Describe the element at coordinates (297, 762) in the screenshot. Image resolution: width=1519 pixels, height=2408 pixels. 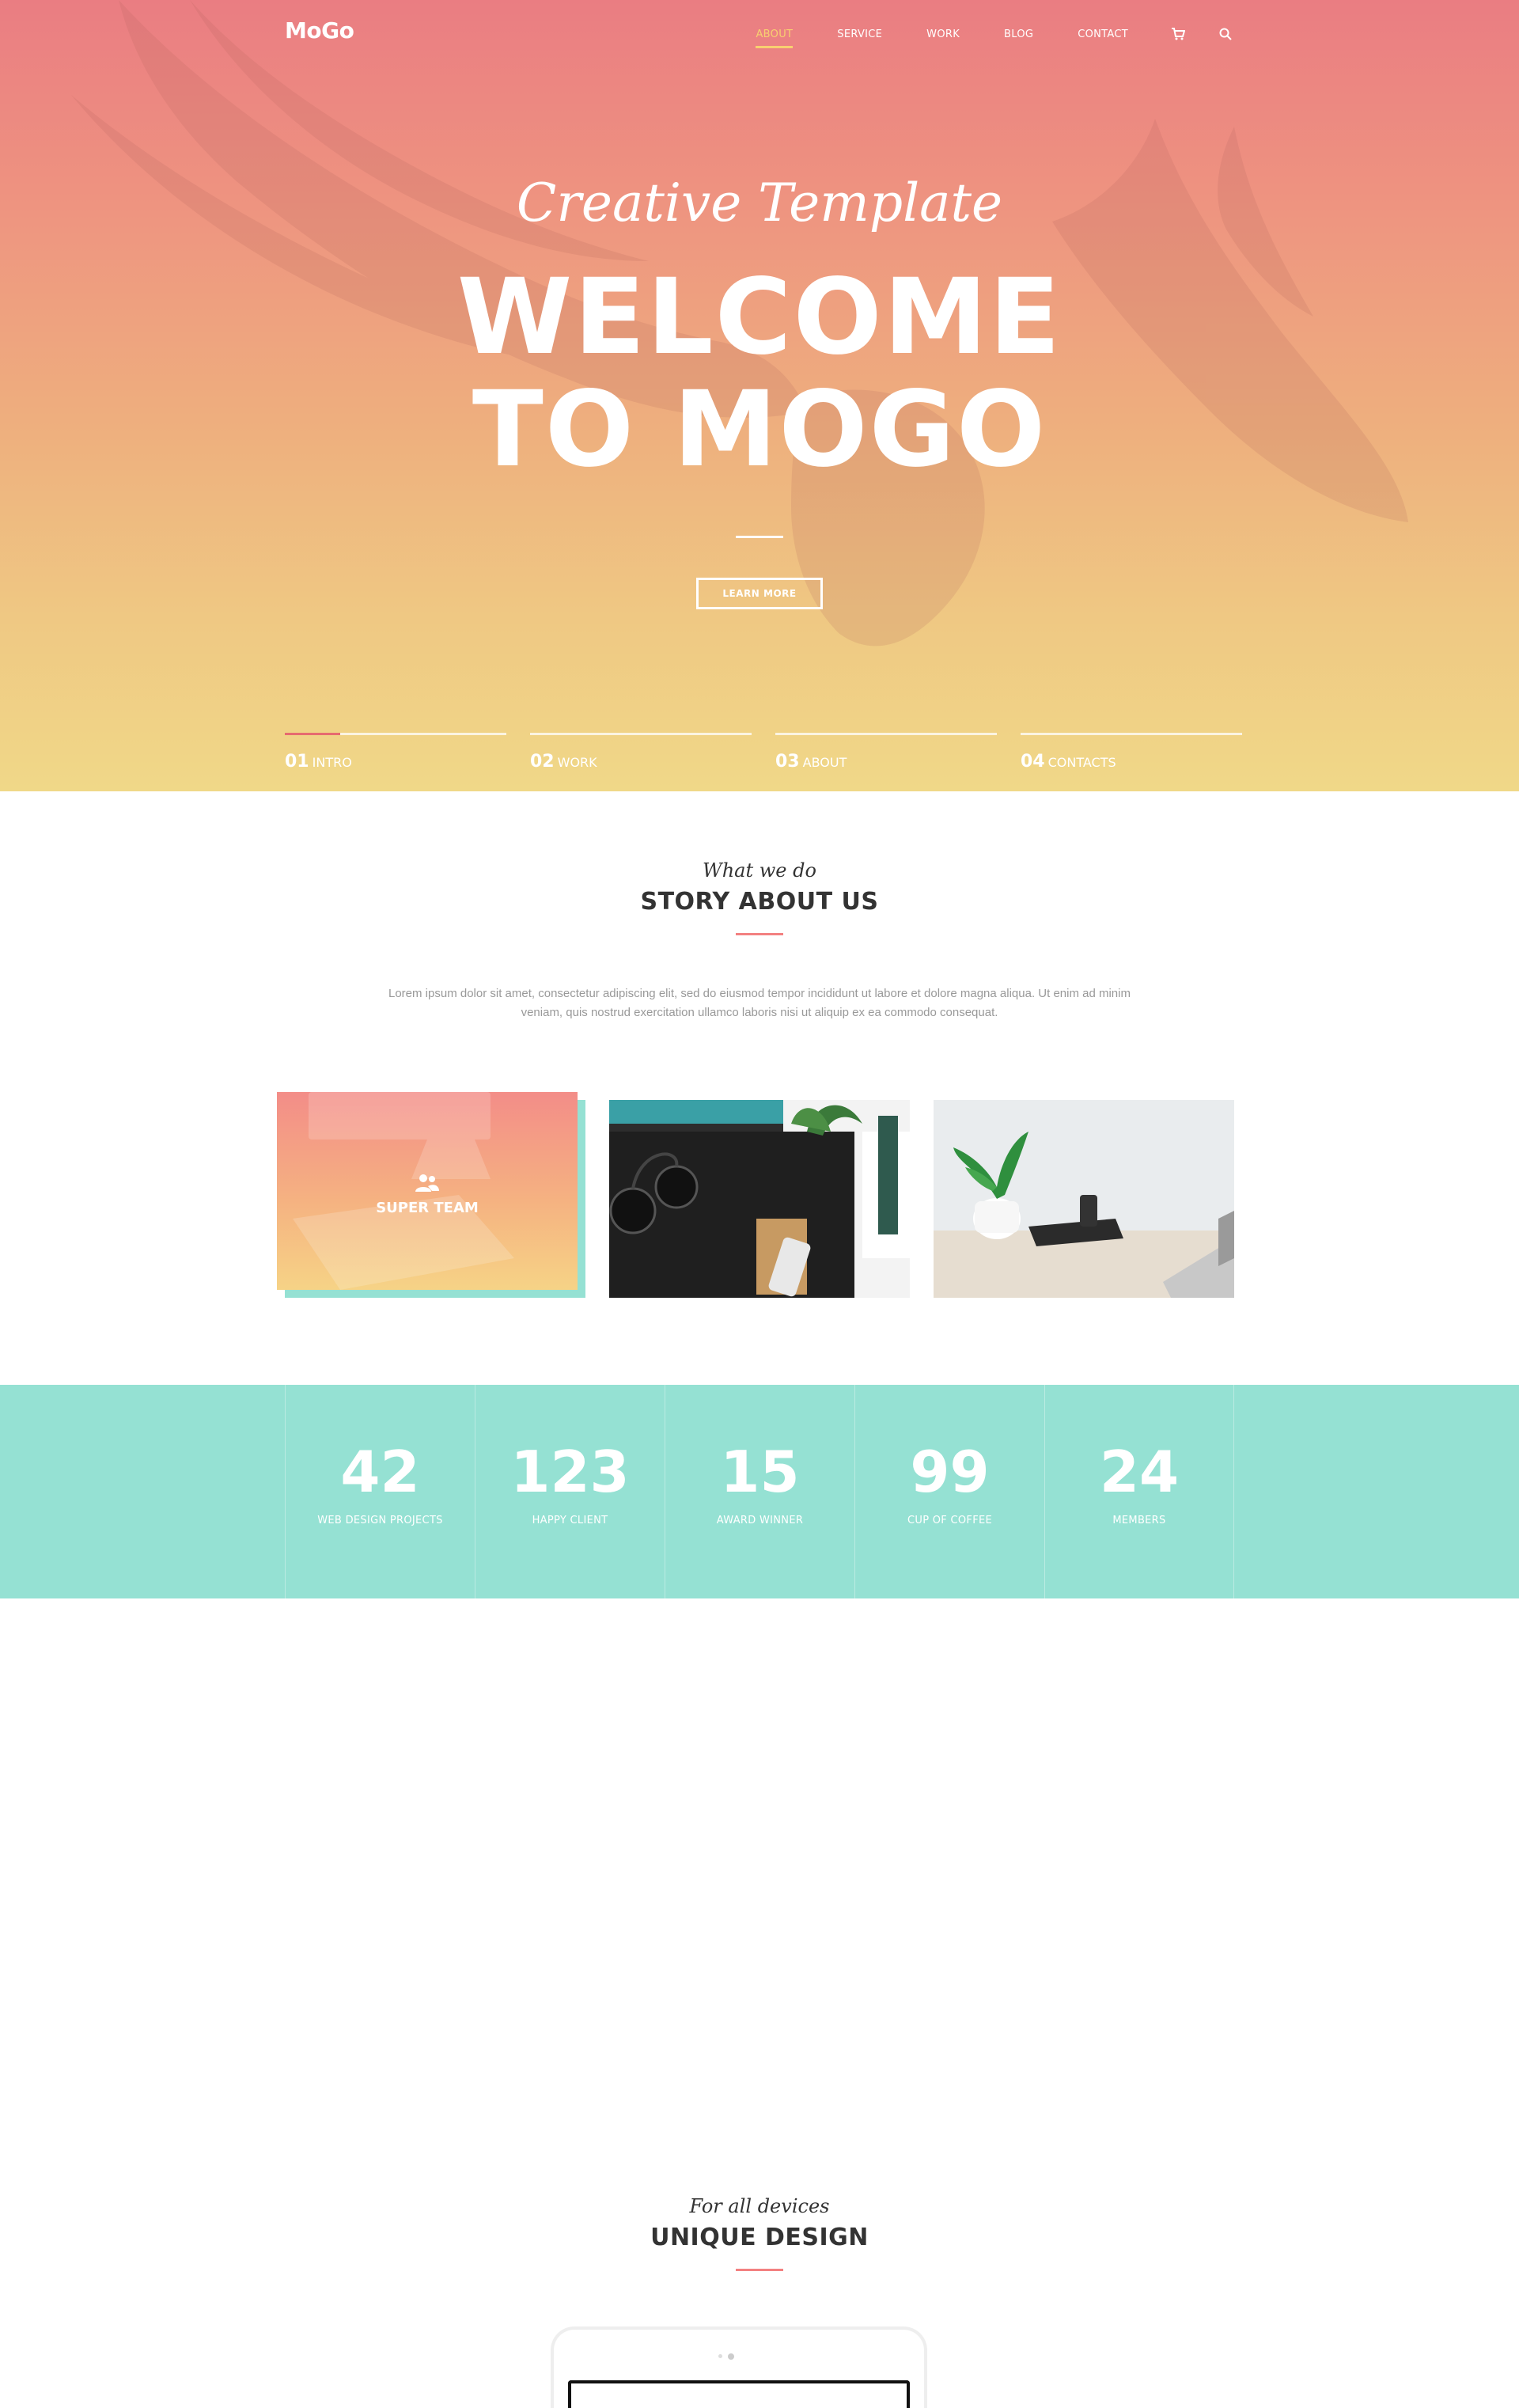
I see `slide-number: 01` at that location.